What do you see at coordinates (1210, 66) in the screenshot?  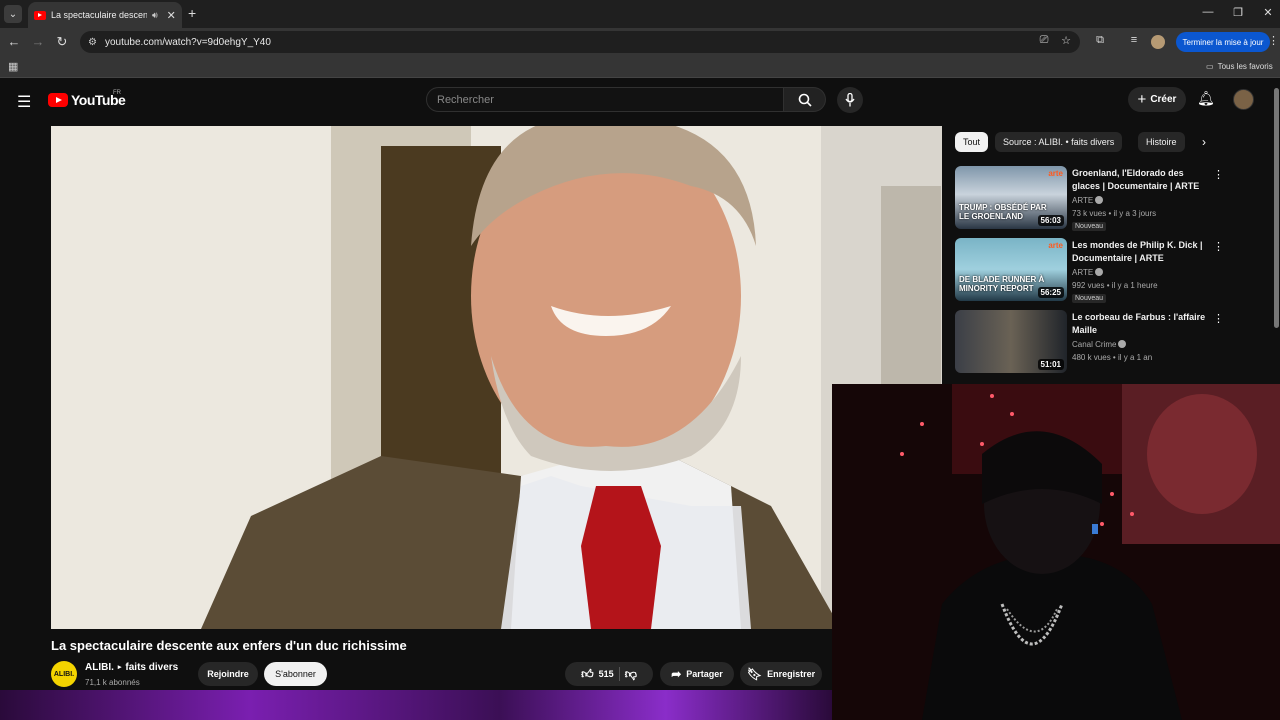 I see `folder-icon: ▭` at bounding box center [1210, 66].